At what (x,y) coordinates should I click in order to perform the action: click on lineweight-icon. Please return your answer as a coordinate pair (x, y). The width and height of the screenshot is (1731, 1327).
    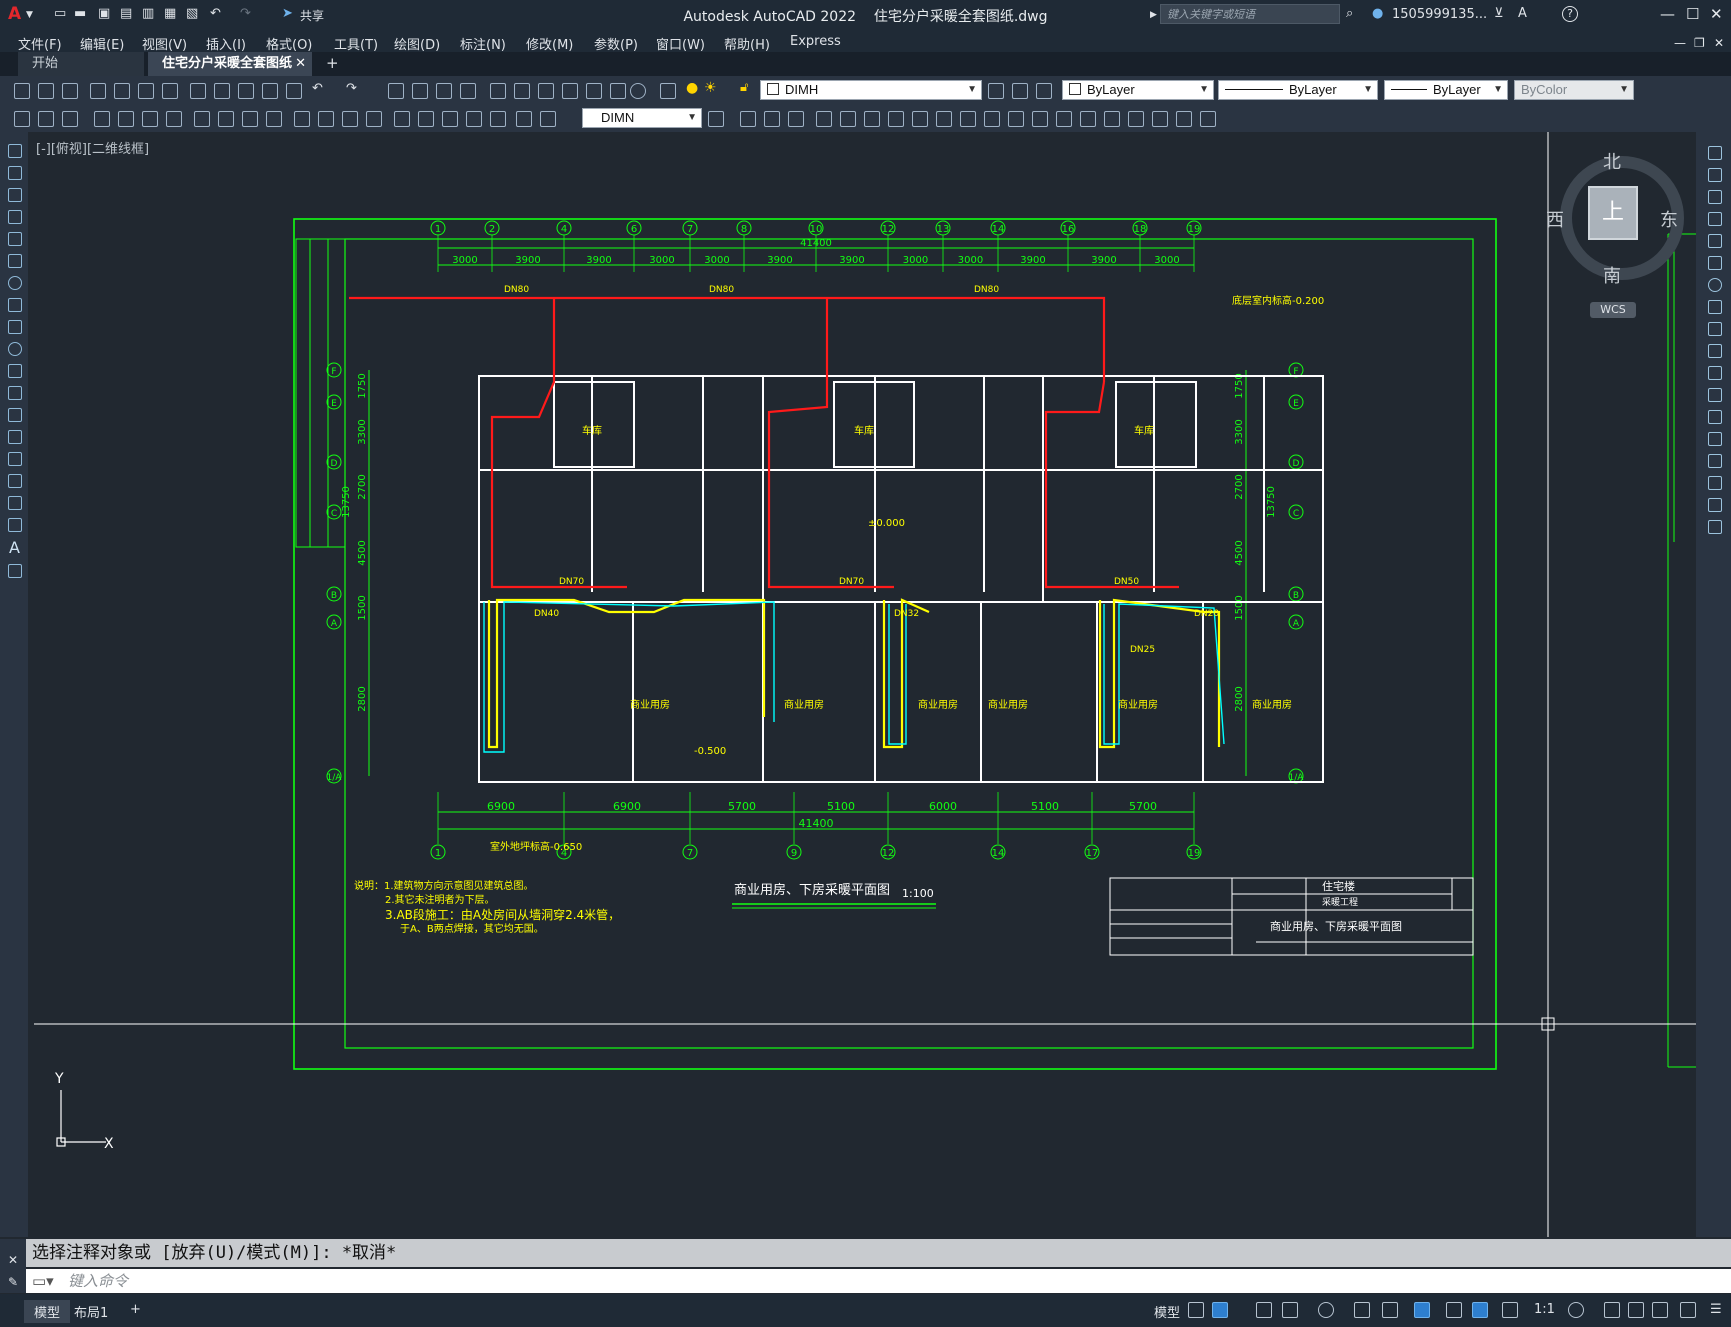
    Looking at the image, I should click on (1454, 1310).